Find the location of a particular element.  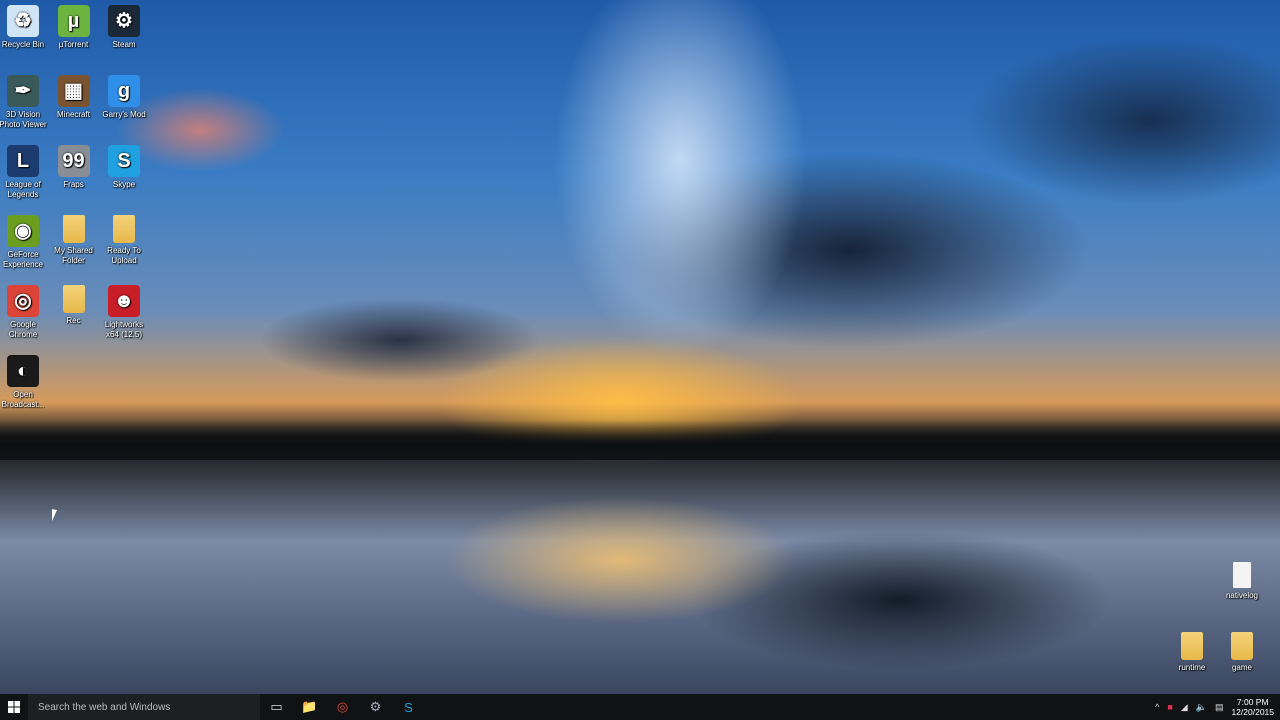

taskbar-chrome-button: ◎ is located at coordinates (342, 707).